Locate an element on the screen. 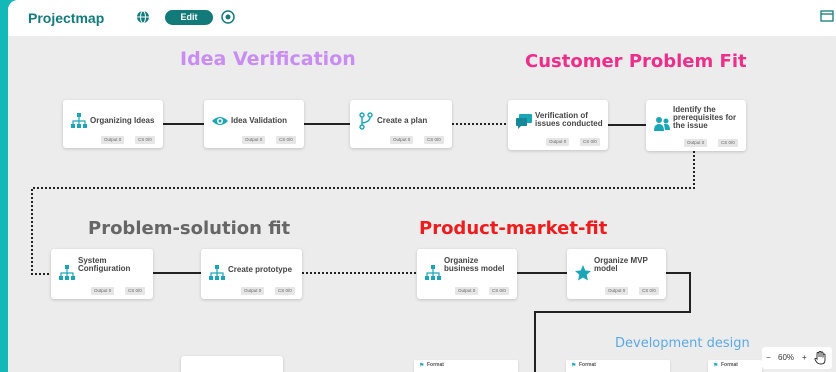 The width and height of the screenshot is (836, 372). zoom-control: − 60% + is located at coordinates (797, 358).